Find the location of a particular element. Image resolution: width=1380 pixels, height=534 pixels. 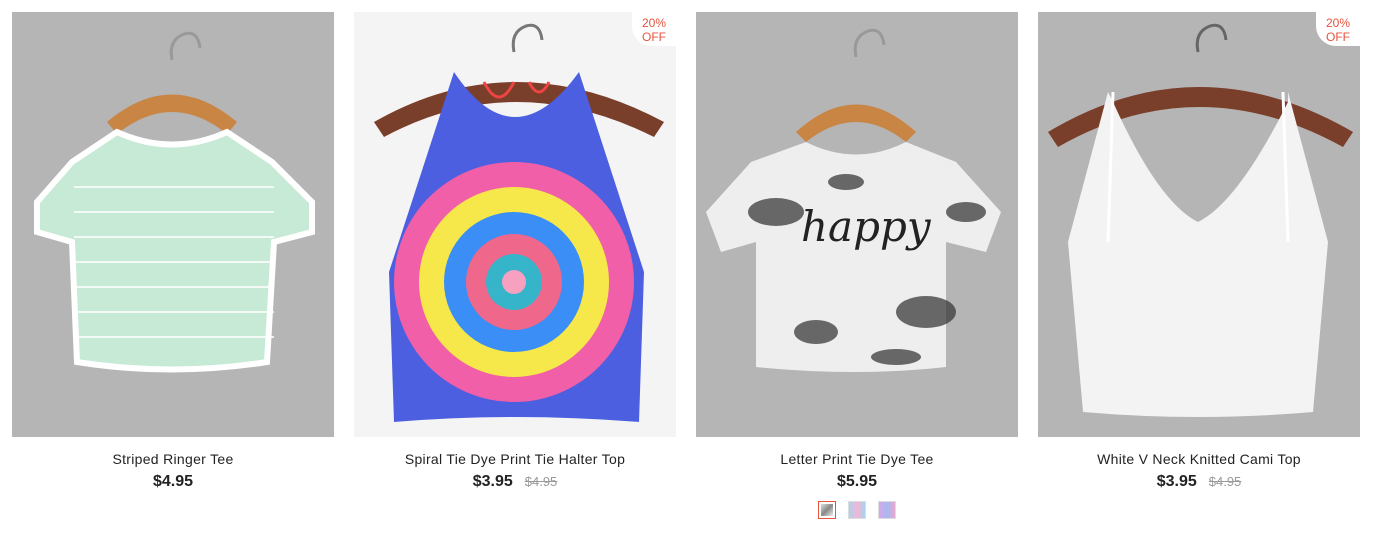

product-name: Letter Print Tie Dye Tee is located at coordinates (856, 459).